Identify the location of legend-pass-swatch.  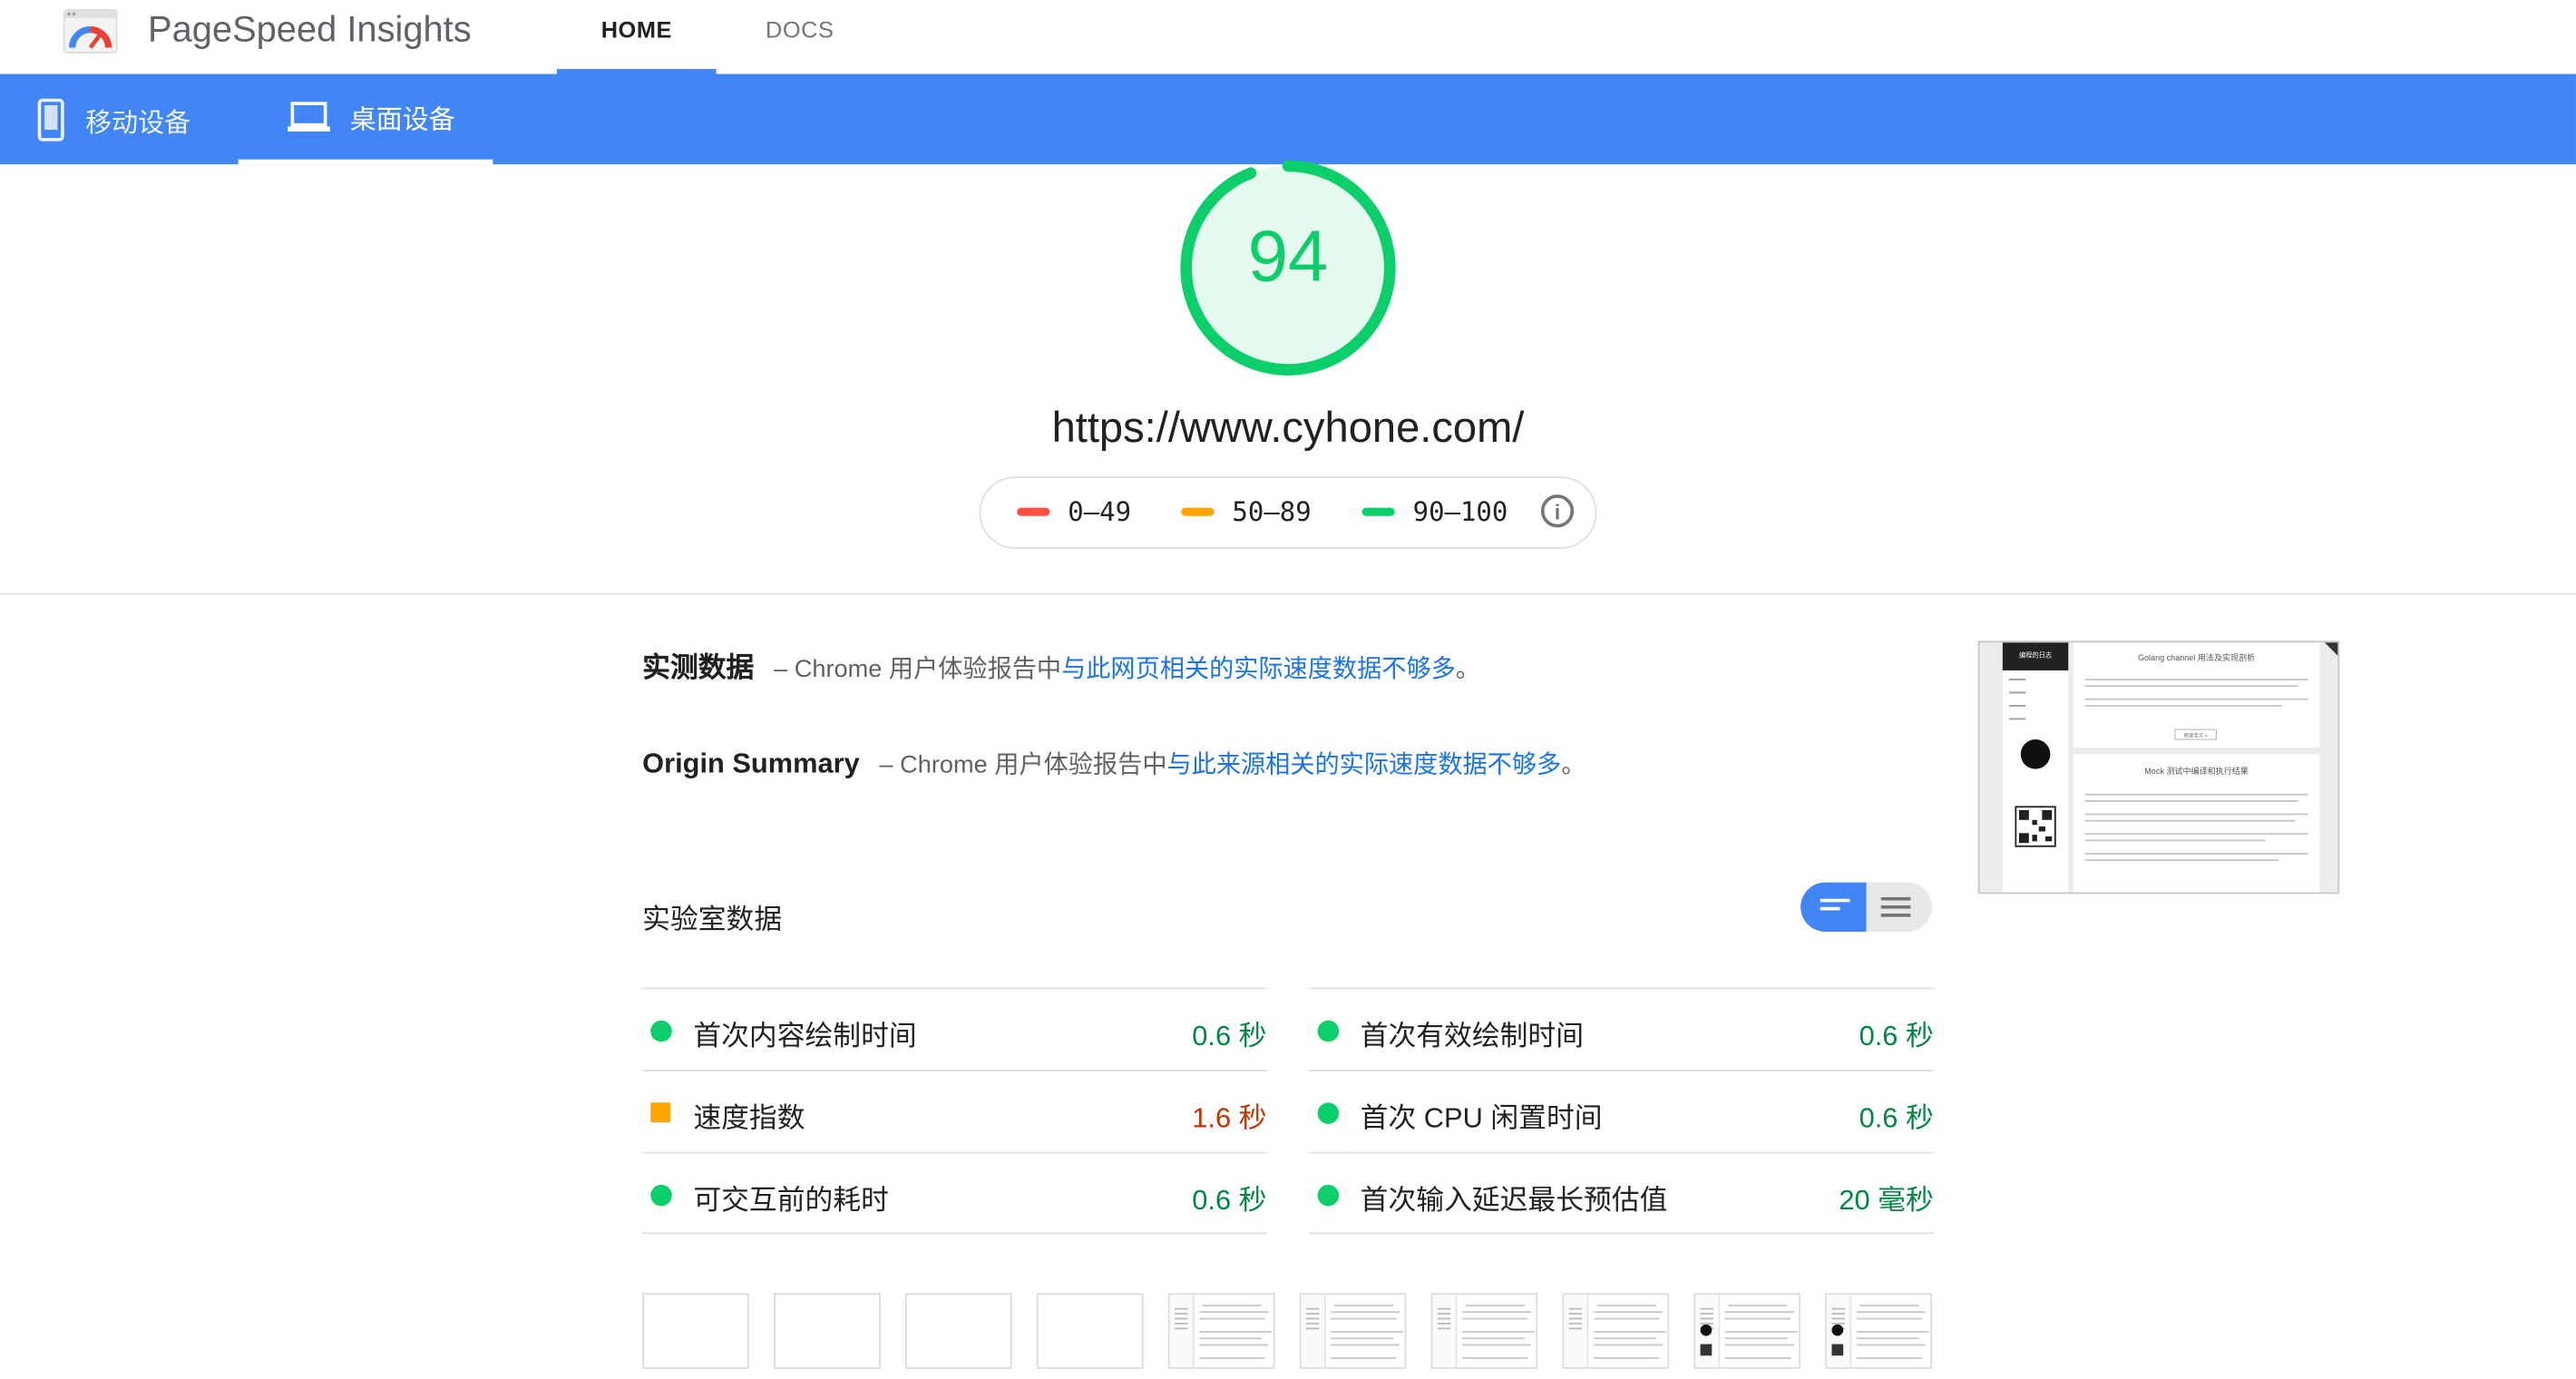
(1378, 511).